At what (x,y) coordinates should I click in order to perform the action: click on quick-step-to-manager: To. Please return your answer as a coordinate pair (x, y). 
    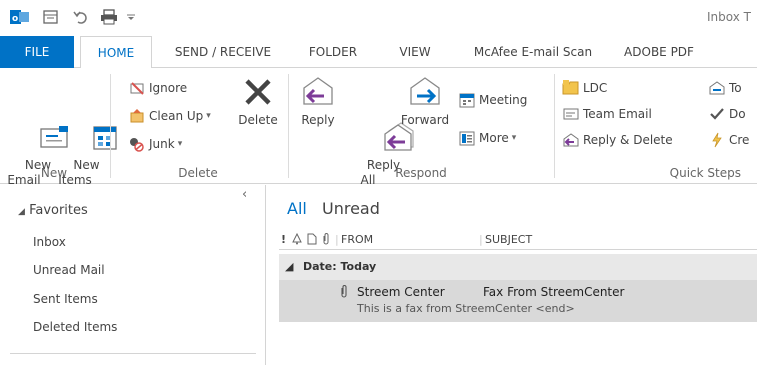
    Looking at the image, I should click on (725, 88).